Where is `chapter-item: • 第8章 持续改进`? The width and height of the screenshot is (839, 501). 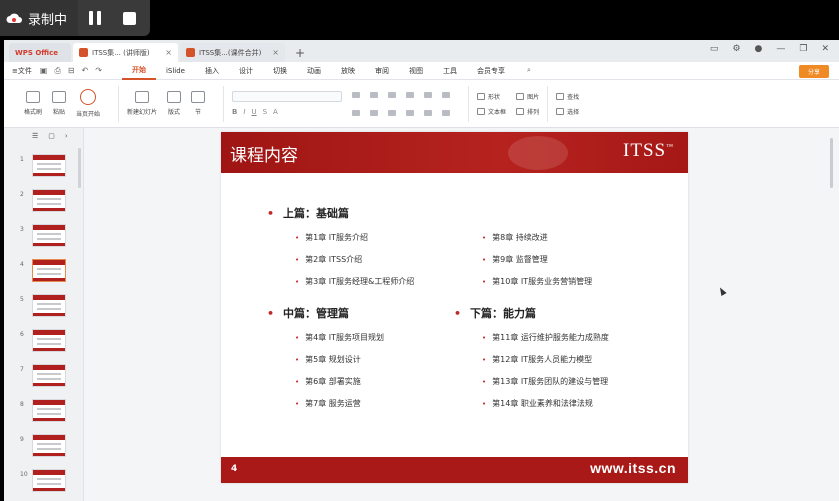
chapter-item: • 第8章 持续改进 is located at coordinates (515, 237).